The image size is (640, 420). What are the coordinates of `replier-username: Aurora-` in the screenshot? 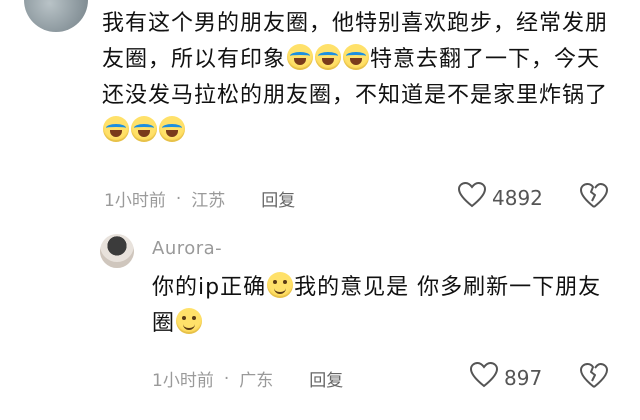 It's located at (187, 248).